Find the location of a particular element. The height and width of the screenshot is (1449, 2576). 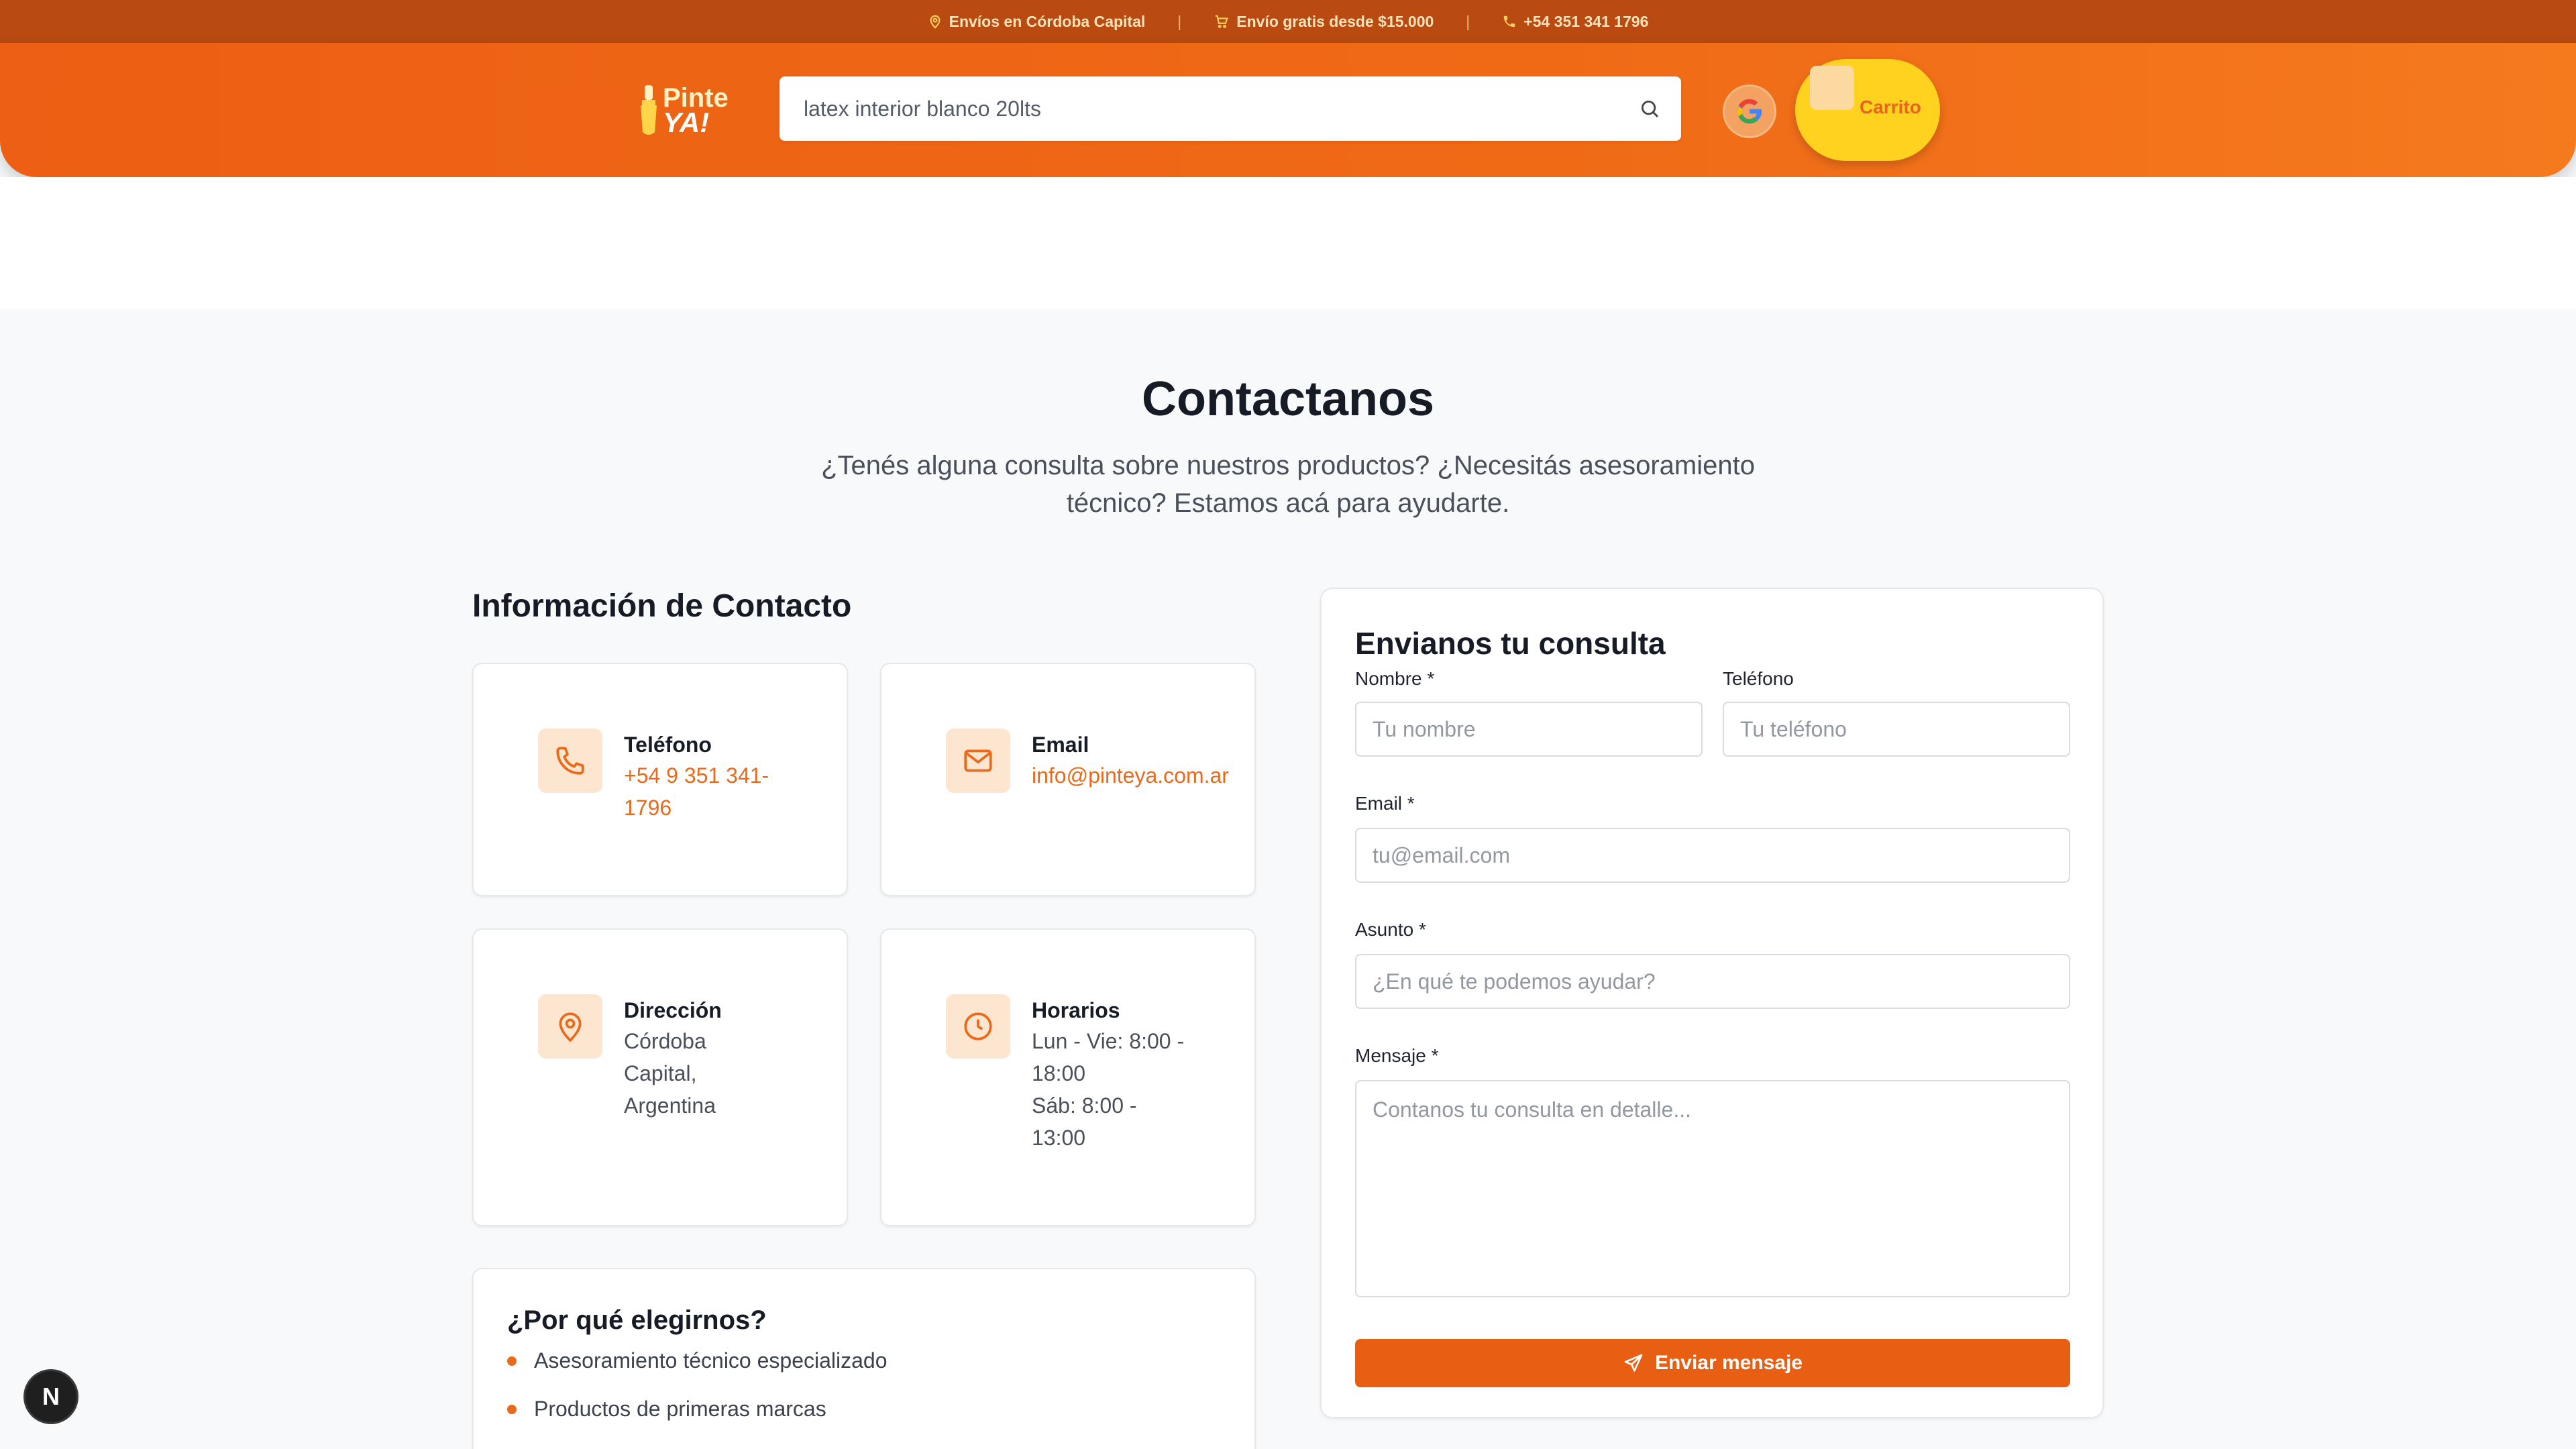

send-message-button: Enviar mensaje is located at coordinates (1712, 1363).